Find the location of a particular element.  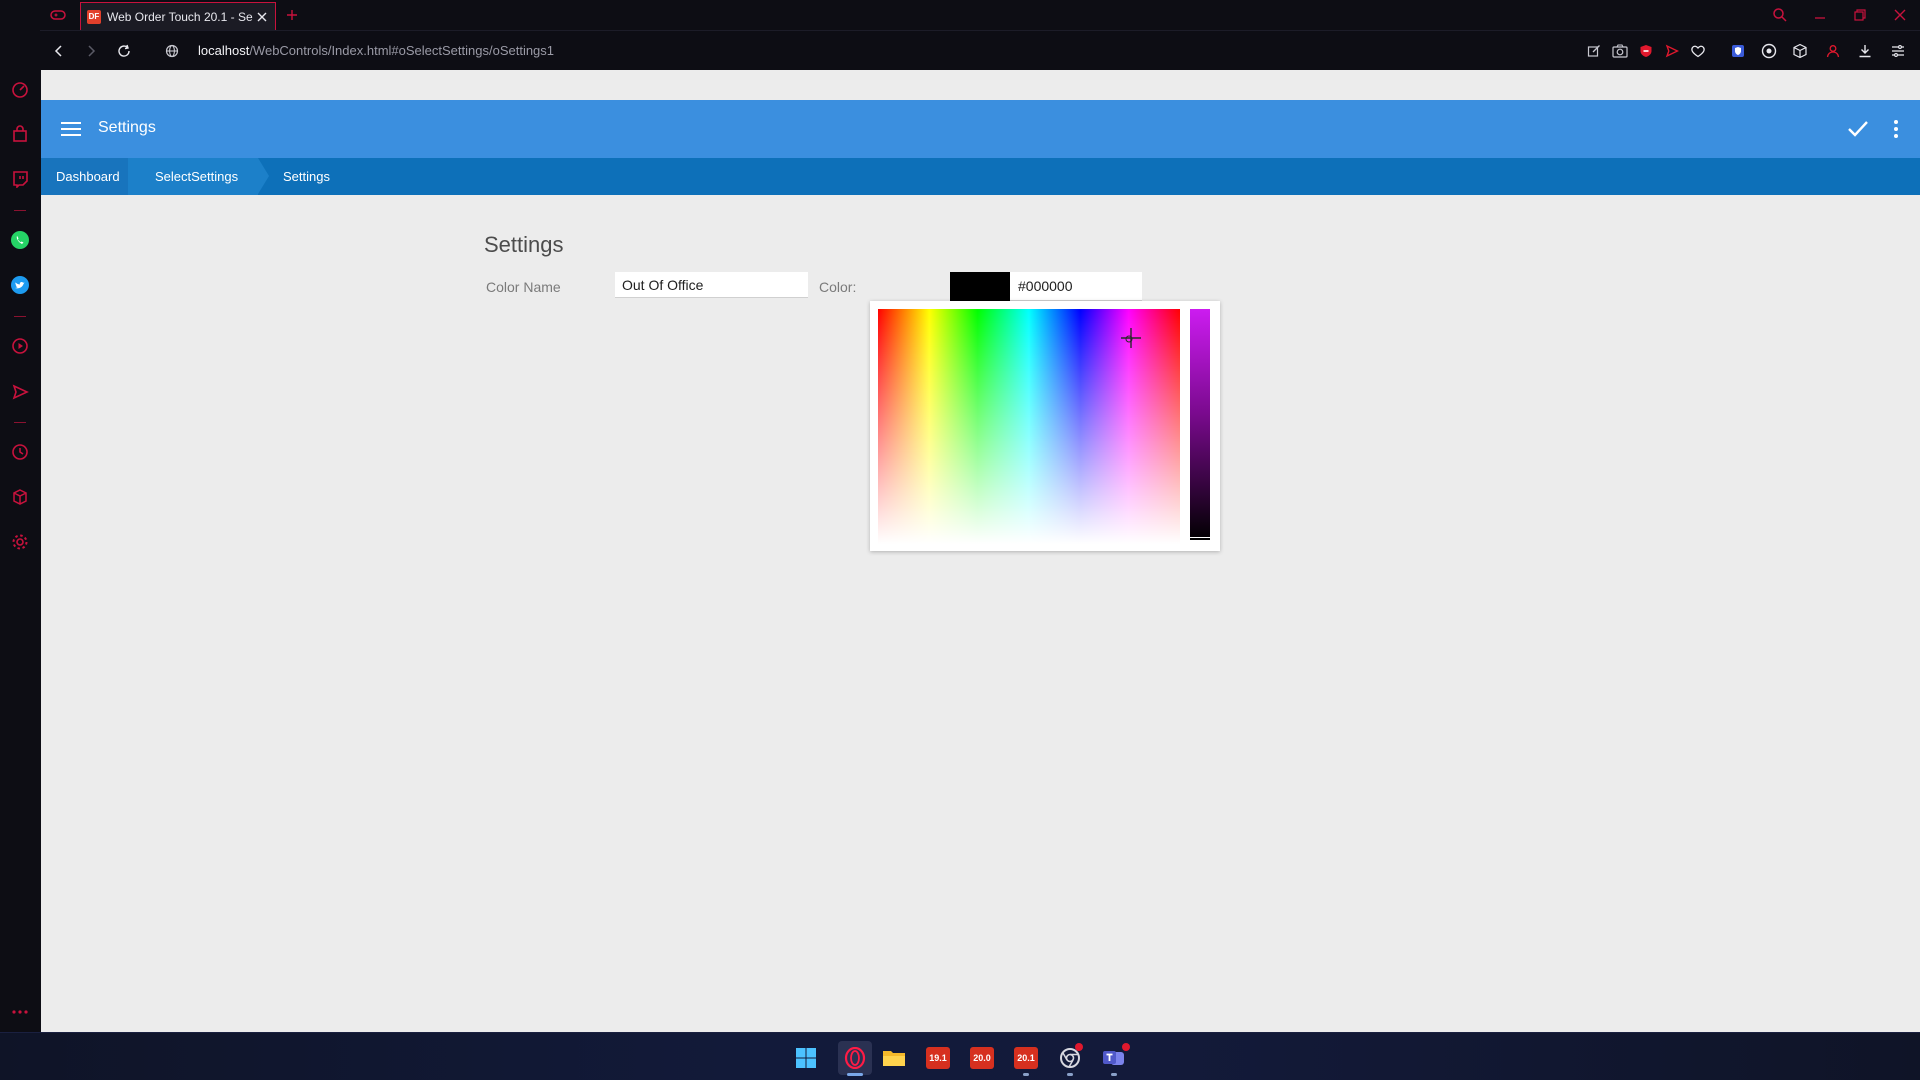

color-hex-input: #000000 is located at coordinates (1076, 286).